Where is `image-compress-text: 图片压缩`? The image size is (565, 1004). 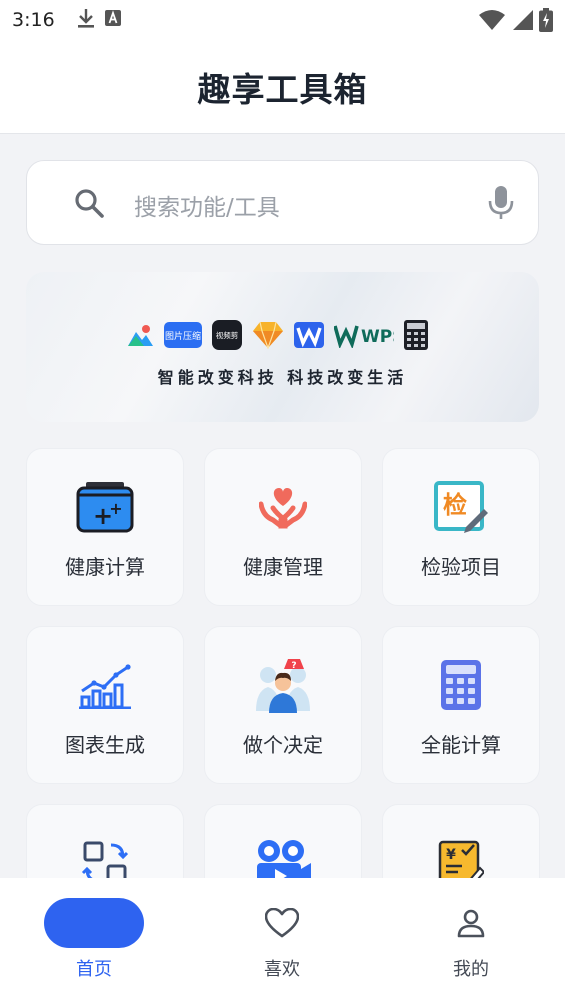
image-compress-text: 图片压缩 is located at coordinates (183, 336).